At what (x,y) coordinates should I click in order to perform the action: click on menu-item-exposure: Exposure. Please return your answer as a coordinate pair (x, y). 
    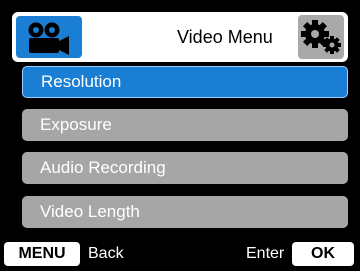
    Looking at the image, I should click on (185, 125).